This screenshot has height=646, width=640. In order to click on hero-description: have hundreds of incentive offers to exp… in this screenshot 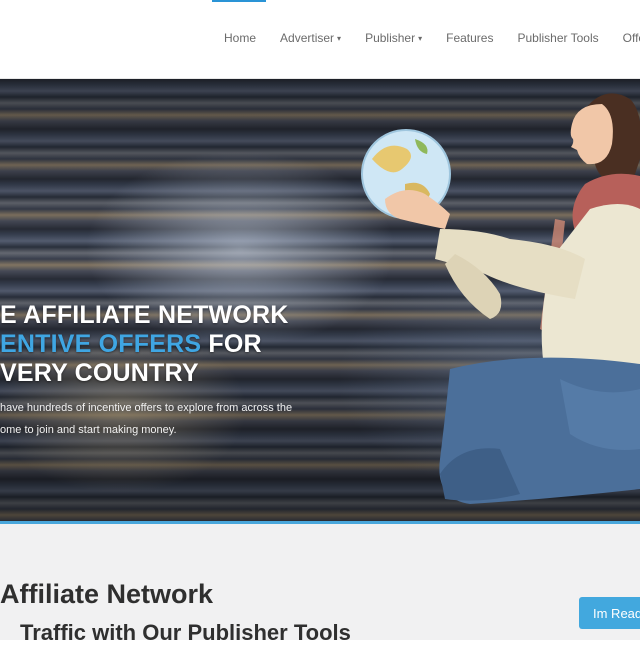, I will do `click(155, 419)`.